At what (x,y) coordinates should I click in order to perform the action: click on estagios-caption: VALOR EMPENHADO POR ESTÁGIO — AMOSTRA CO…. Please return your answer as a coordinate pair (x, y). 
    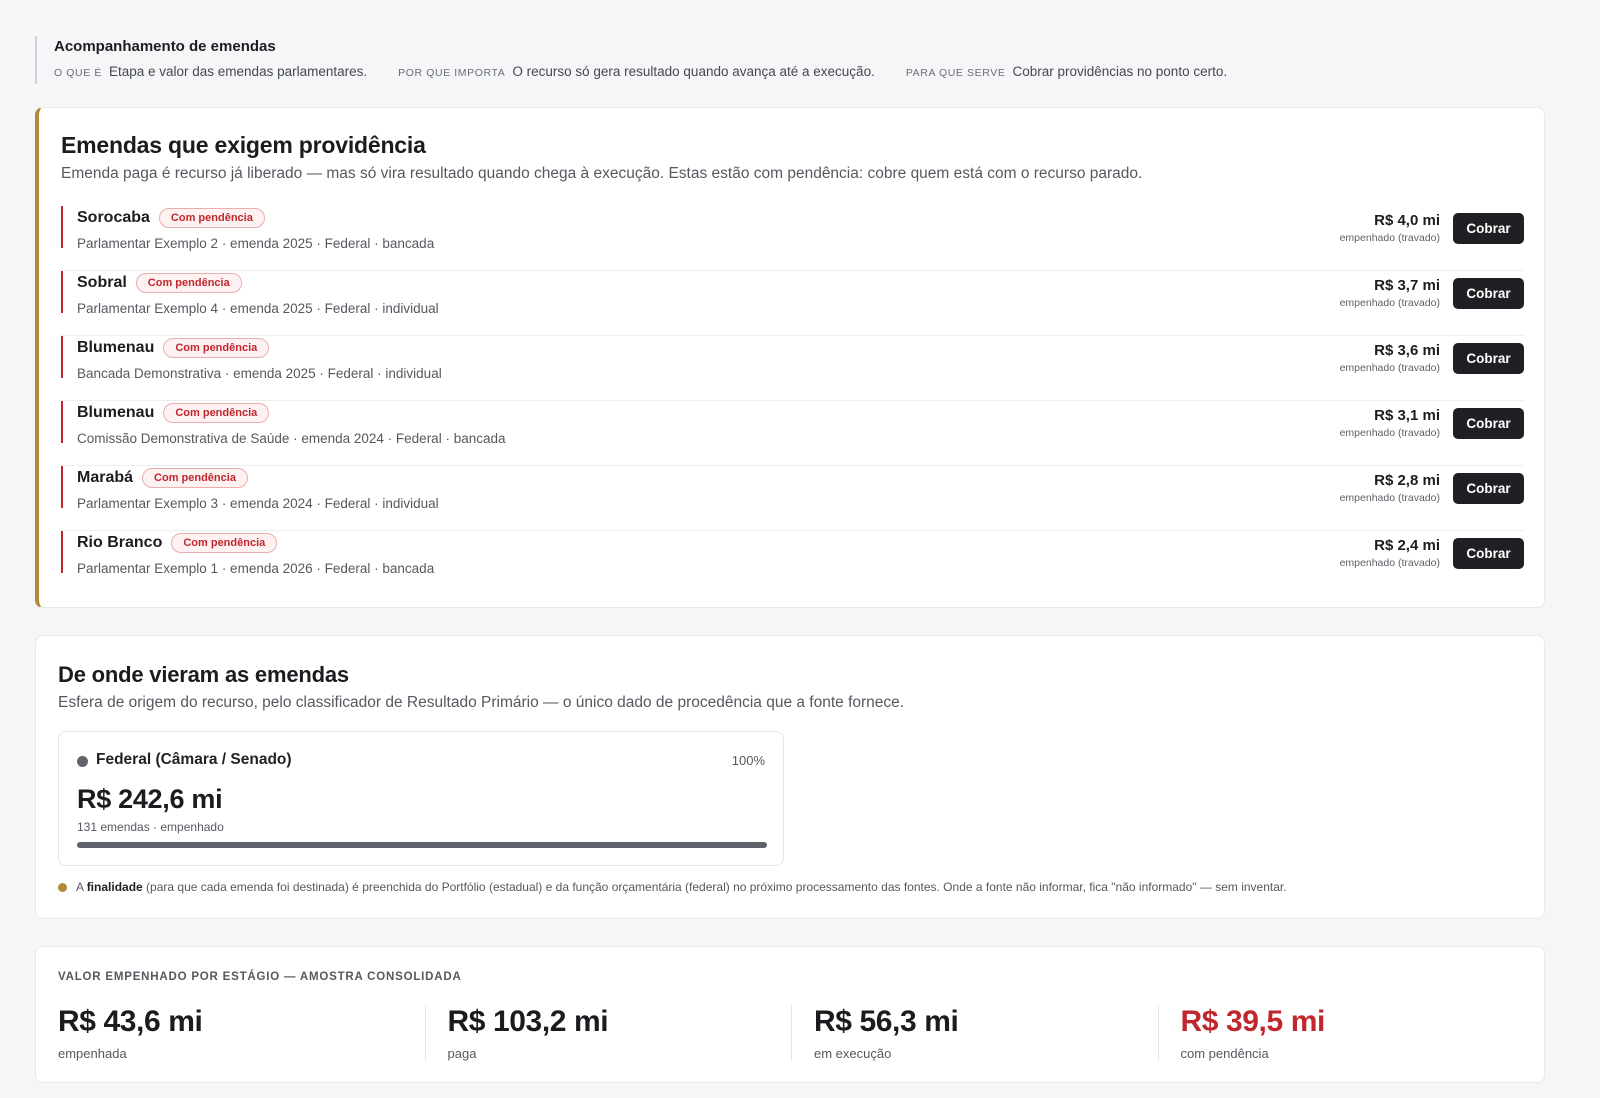
    Looking at the image, I should click on (260, 977).